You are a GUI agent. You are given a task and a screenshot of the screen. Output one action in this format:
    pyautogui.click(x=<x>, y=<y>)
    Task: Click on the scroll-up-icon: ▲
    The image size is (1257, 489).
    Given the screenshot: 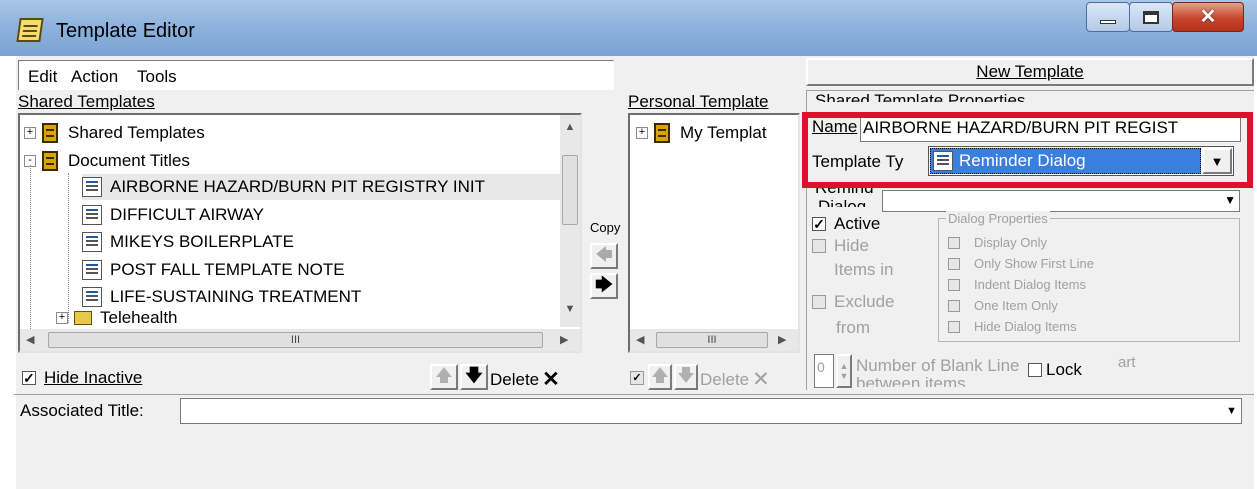 What is the action you would take?
    pyautogui.click(x=570, y=127)
    